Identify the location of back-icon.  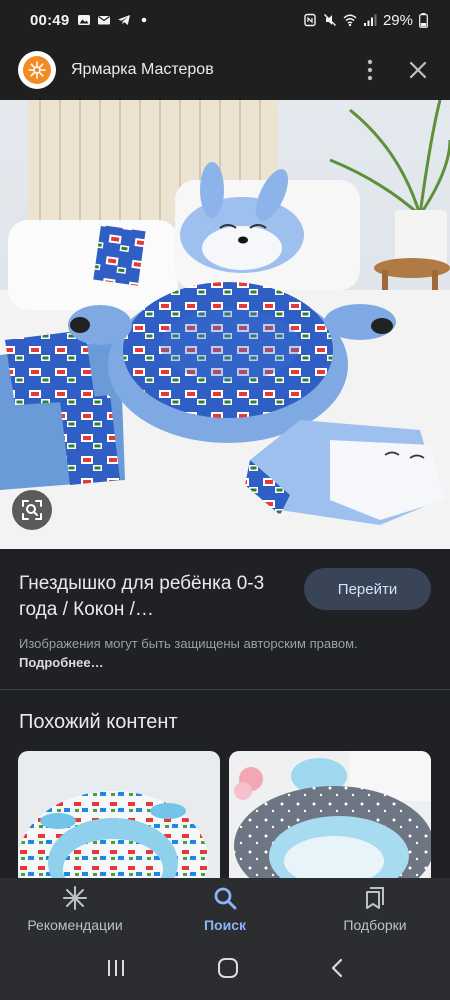
(337, 967).